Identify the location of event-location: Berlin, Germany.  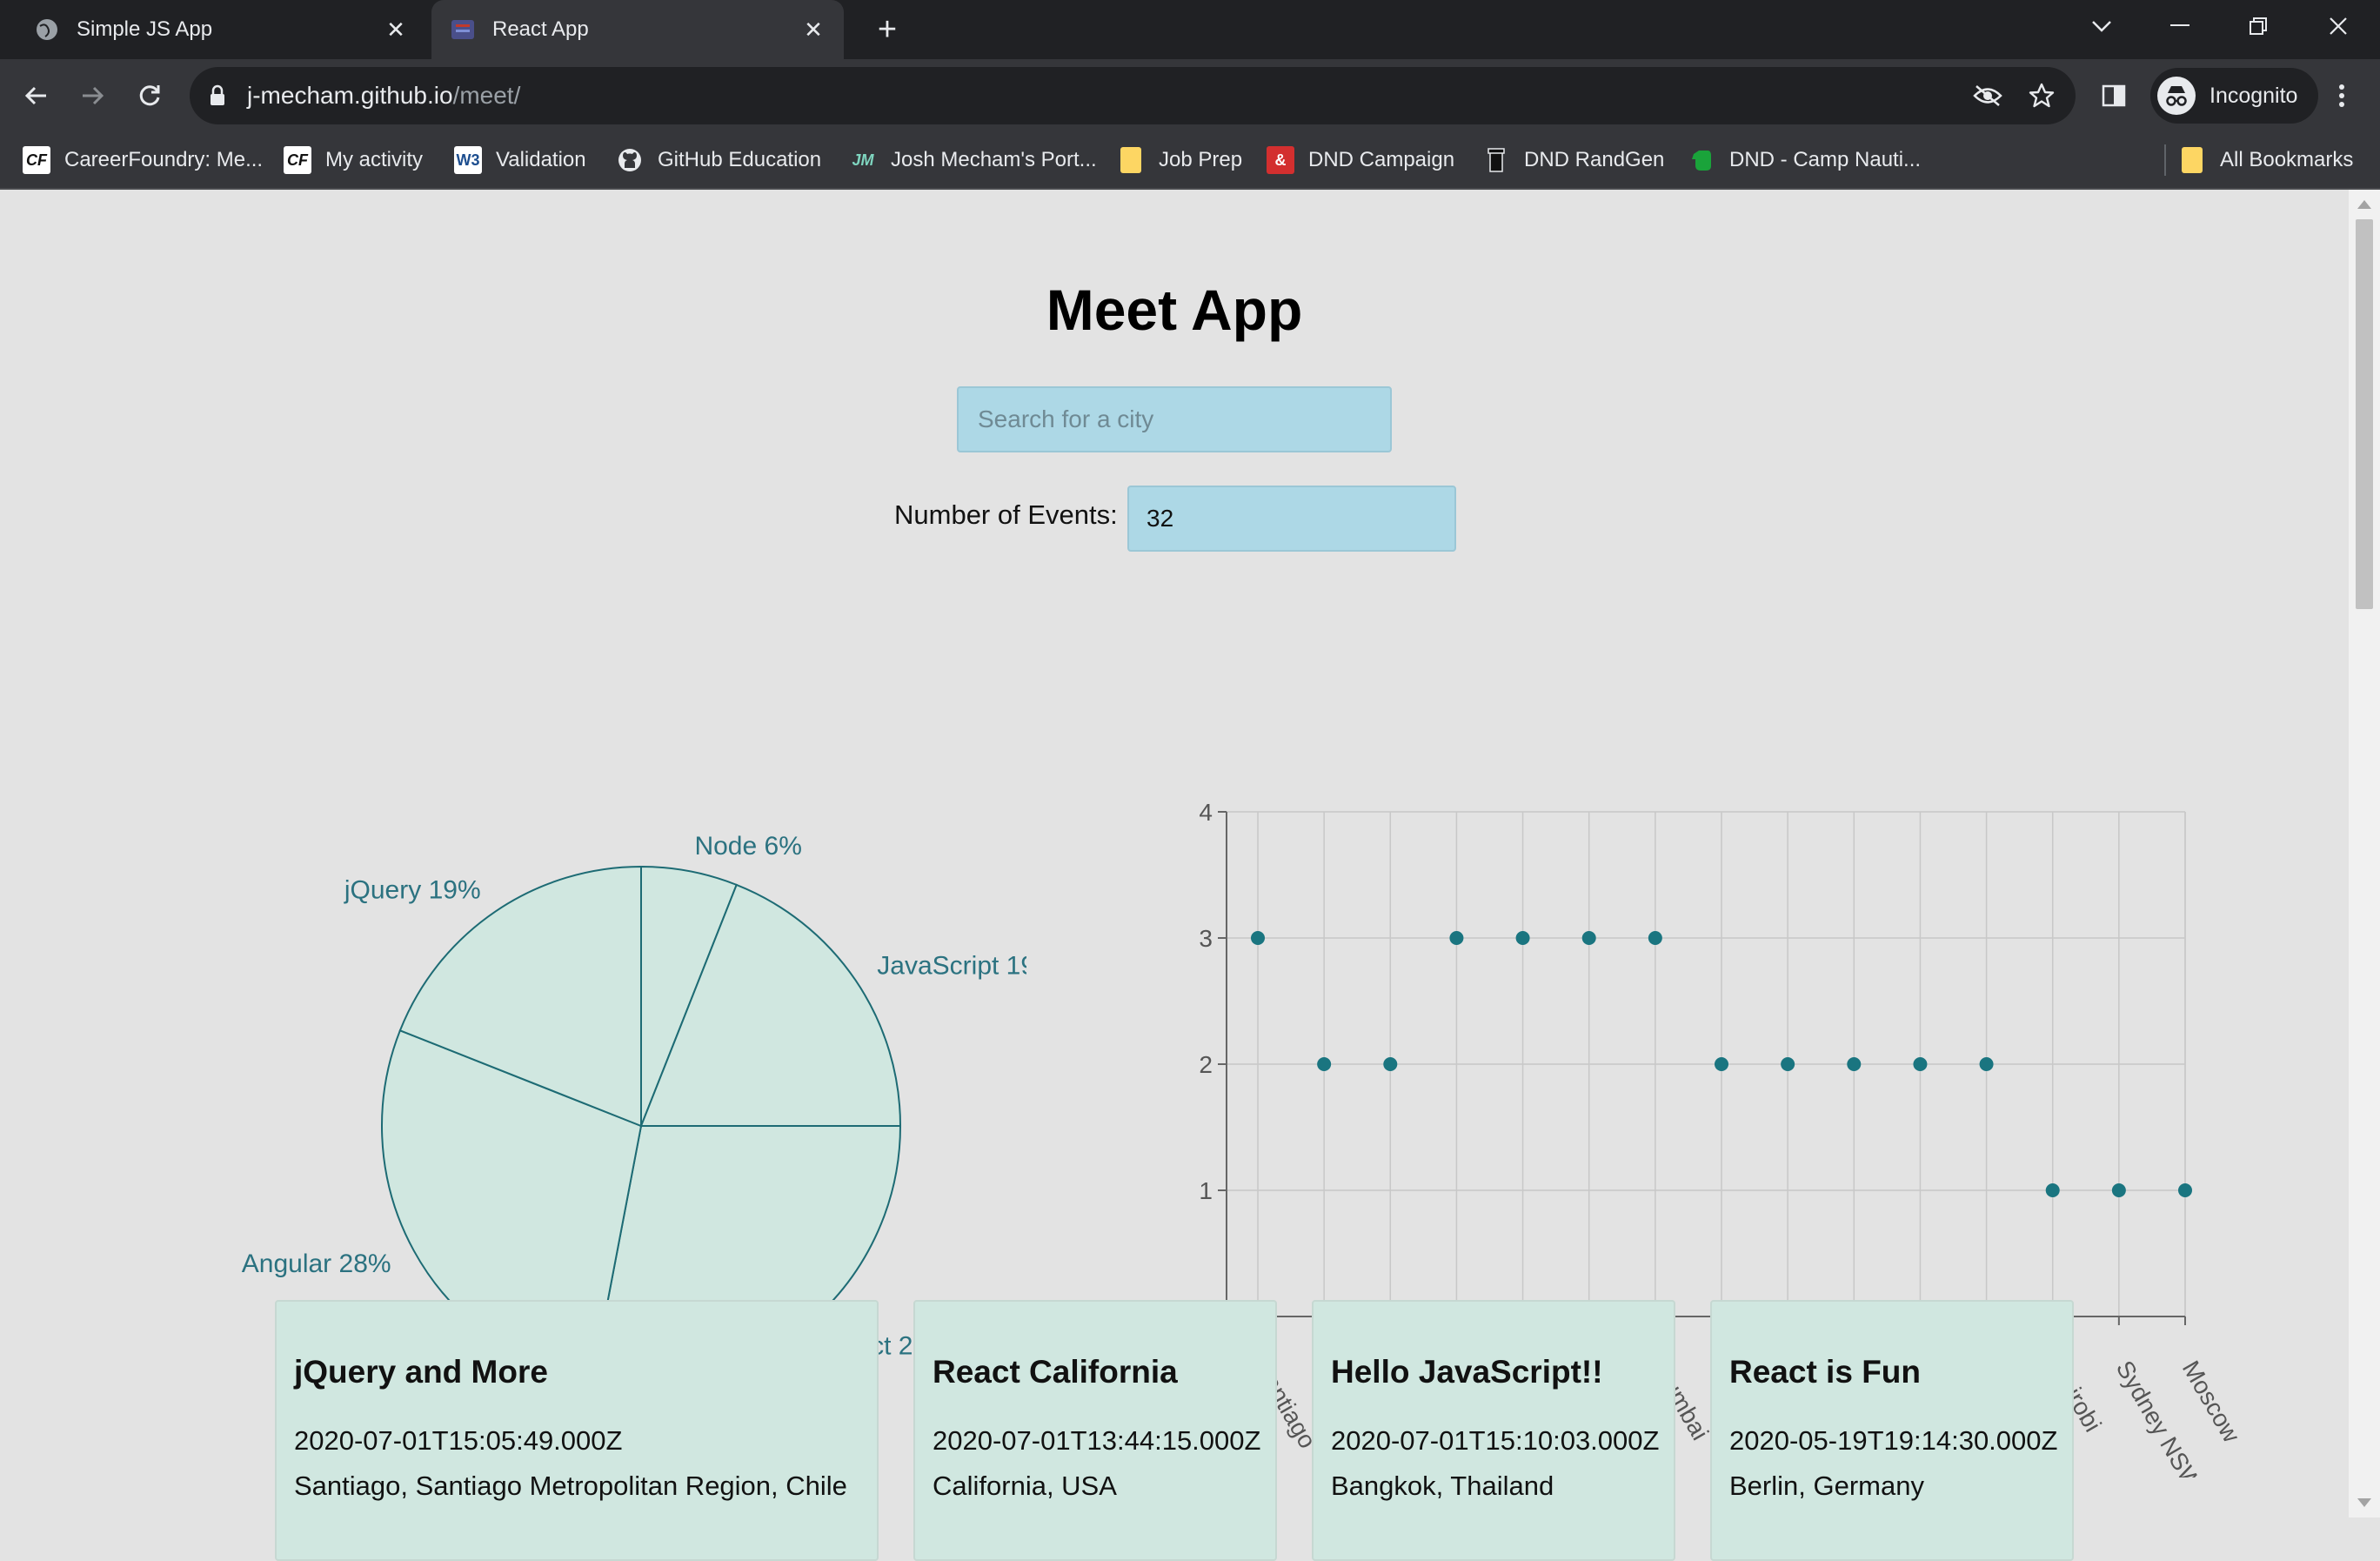
(1826, 1486).